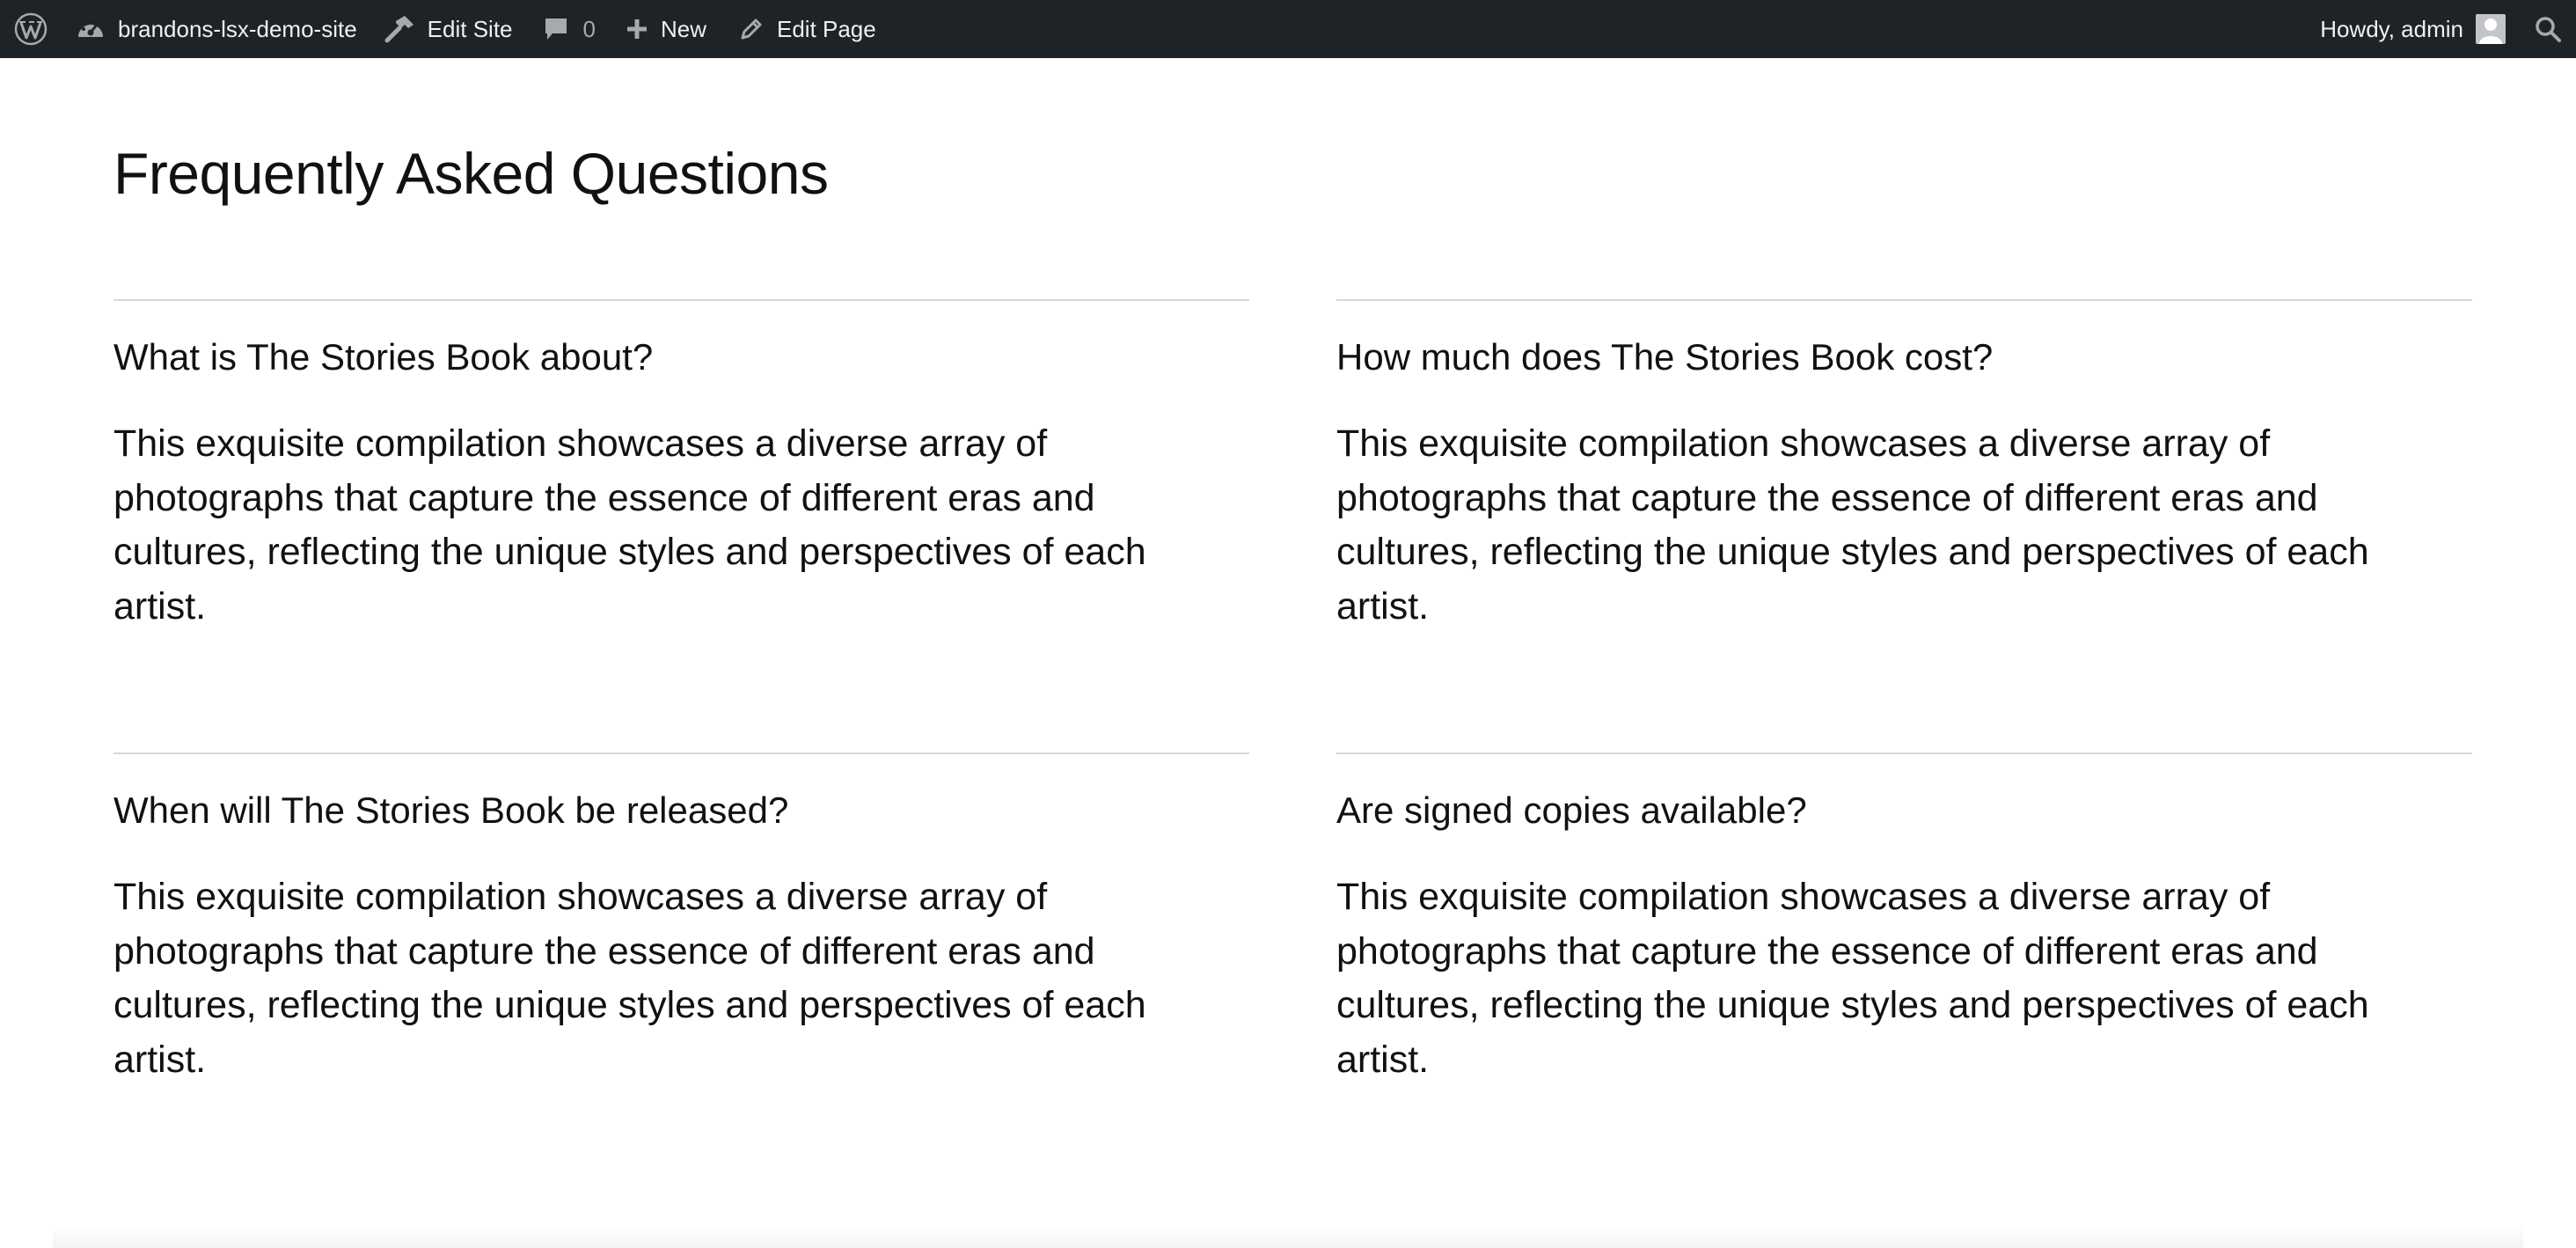 The height and width of the screenshot is (1248, 2576). I want to click on comments-link: 0, so click(569, 29).